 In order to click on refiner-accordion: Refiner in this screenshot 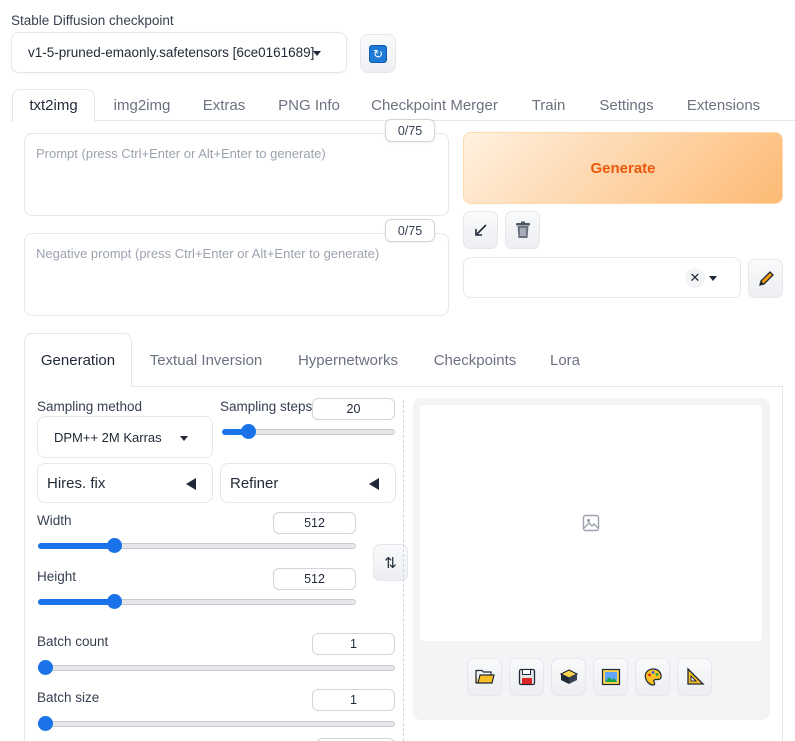, I will do `click(308, 483)`.